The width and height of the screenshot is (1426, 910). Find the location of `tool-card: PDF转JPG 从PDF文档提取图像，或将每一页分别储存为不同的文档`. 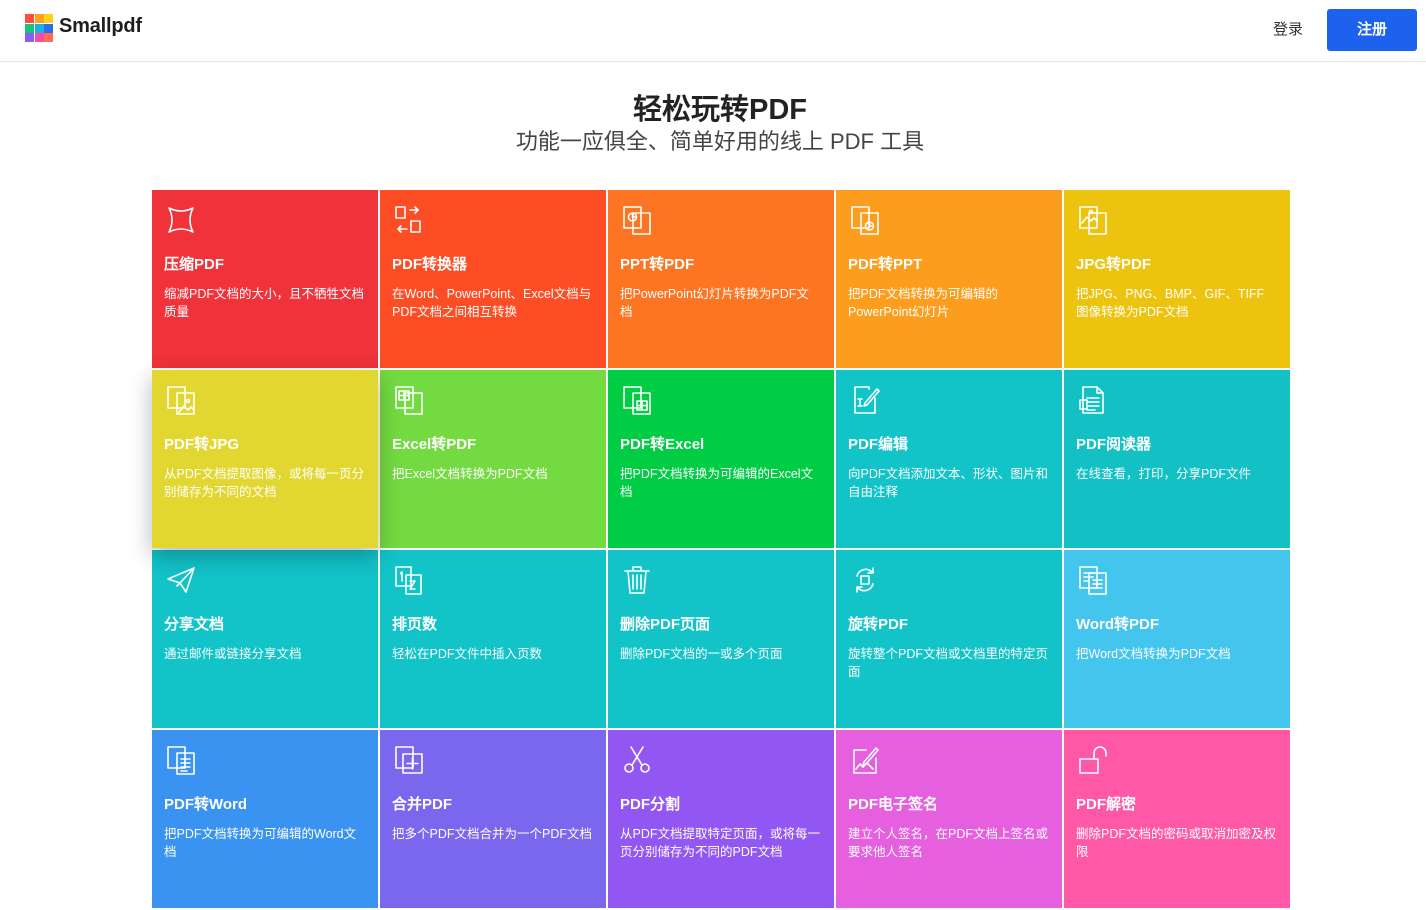

tool-card: PDF转JPG 从PDF文档提取图像，或将每一页分别储存为不同的文档 is located at coordinates (265, 459).